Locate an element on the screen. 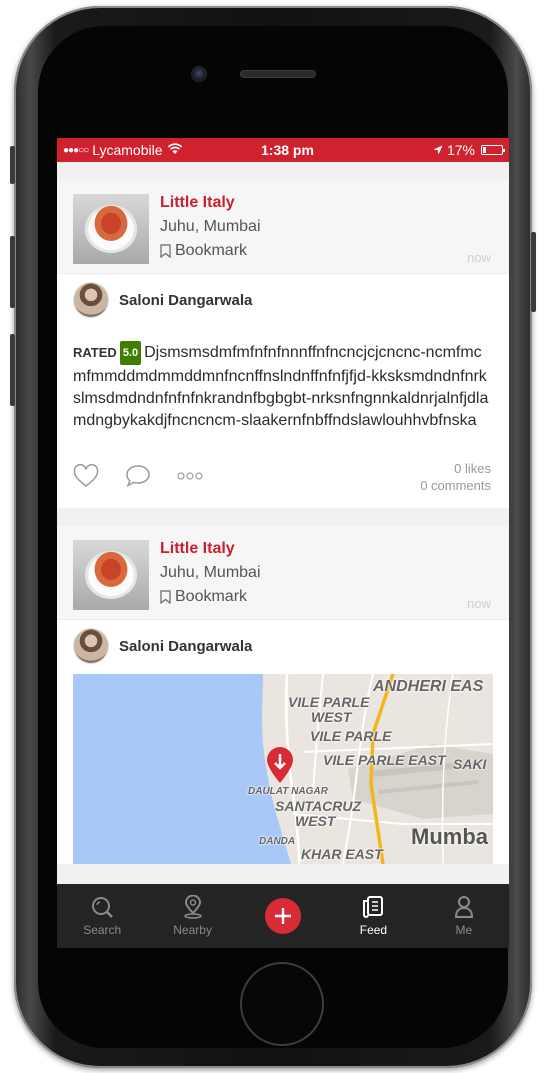 The height and width of the screenshot is (1073, 546). volume-down-button is located at coordinates (12, 370).